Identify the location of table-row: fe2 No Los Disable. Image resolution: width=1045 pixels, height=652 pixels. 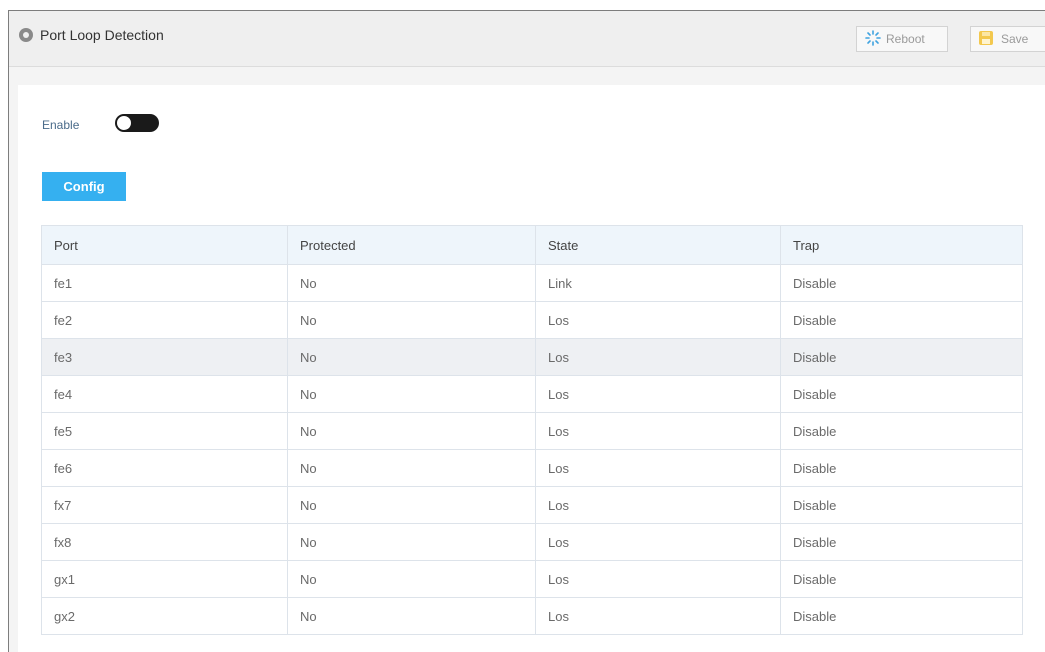
(532, 320).